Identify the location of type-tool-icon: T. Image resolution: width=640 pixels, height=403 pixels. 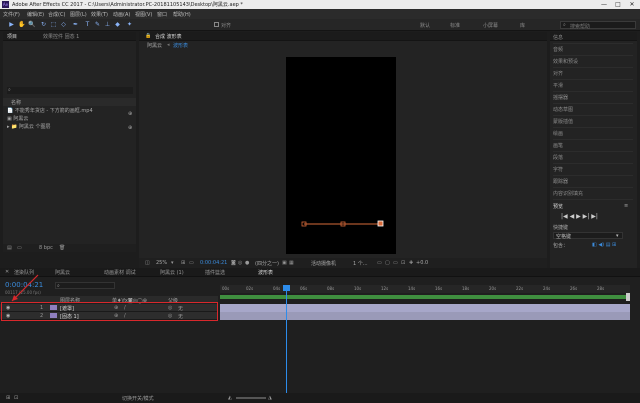
(87, 25).